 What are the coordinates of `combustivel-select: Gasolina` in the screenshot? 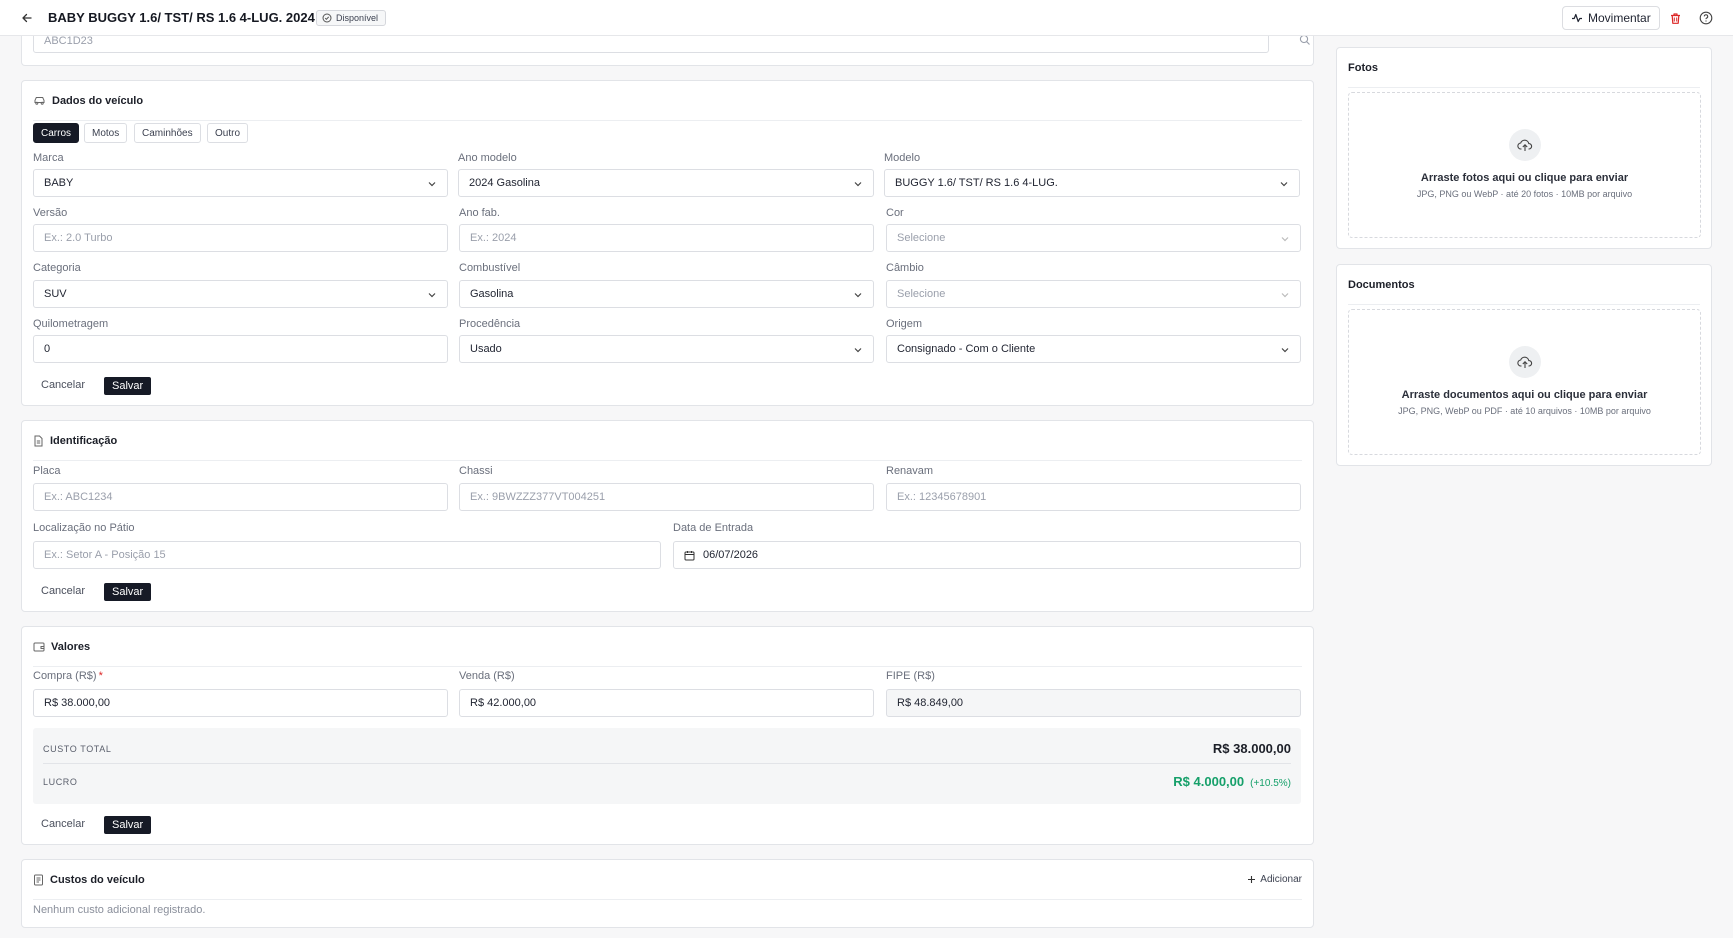 It's located at (666, 294).